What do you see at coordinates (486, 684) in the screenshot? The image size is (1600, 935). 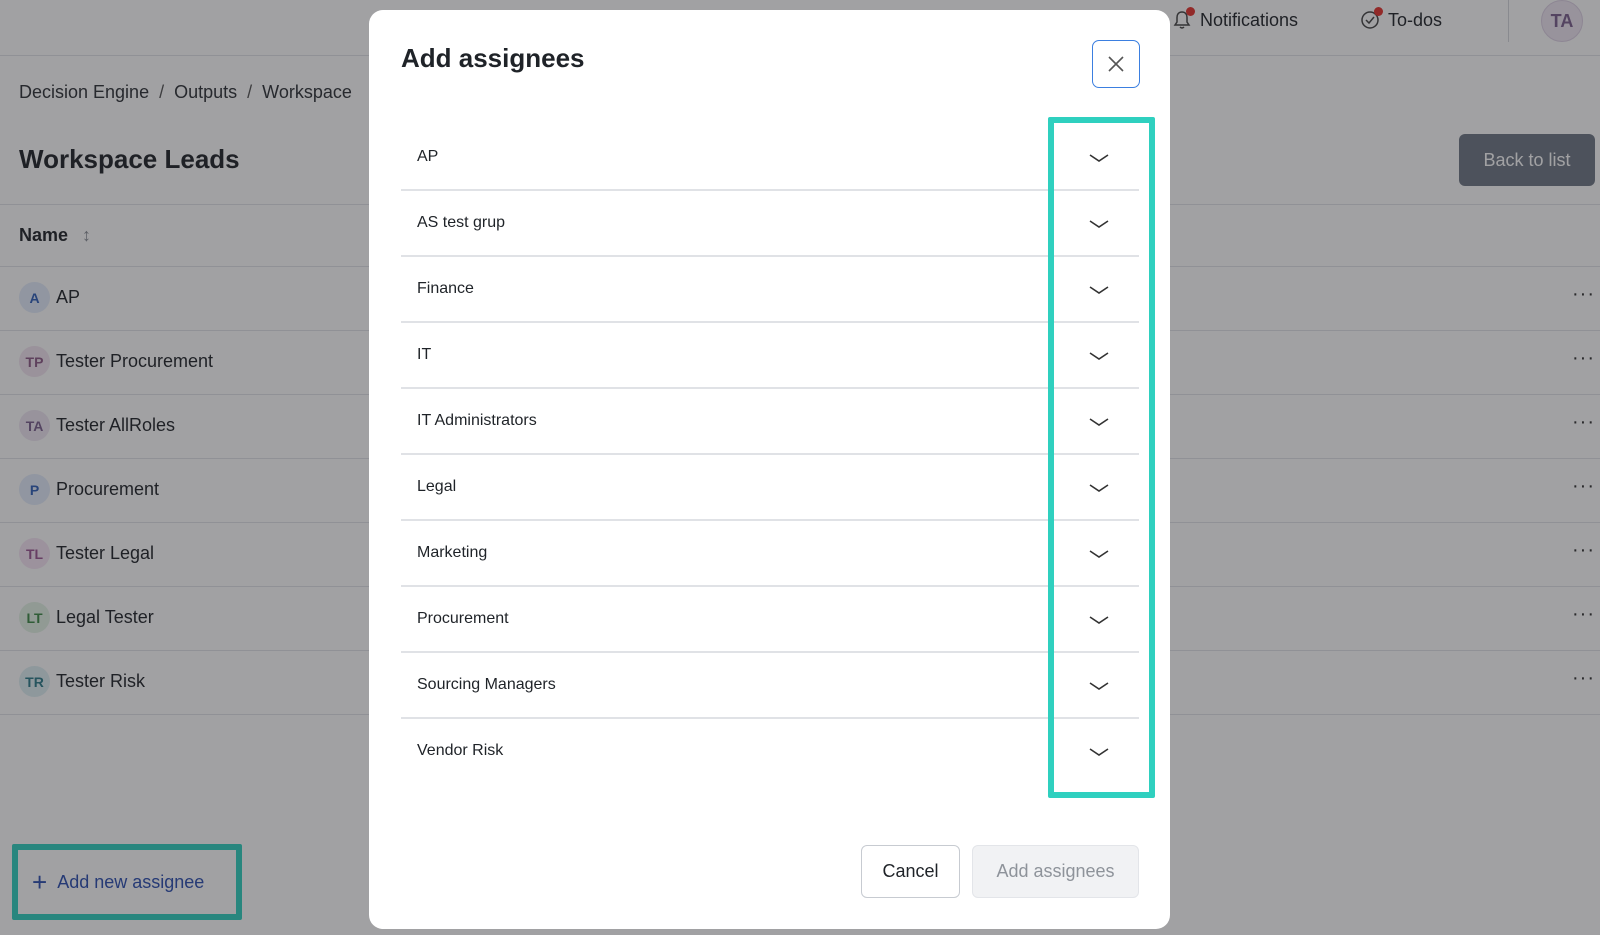 I see `group-label: Sourcing Managers` at bounding box center [486, 684].